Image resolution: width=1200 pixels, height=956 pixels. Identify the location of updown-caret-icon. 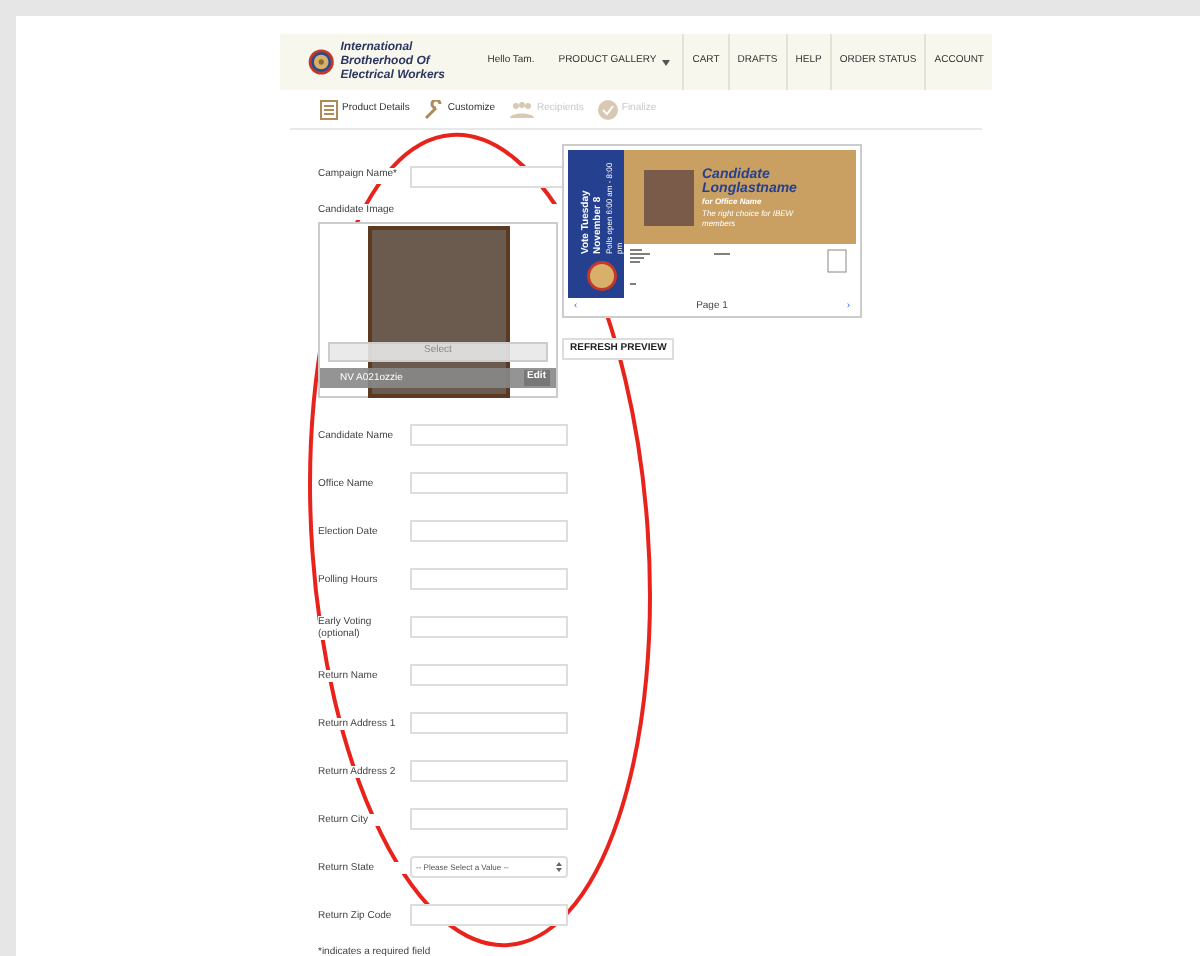
(559, 867).